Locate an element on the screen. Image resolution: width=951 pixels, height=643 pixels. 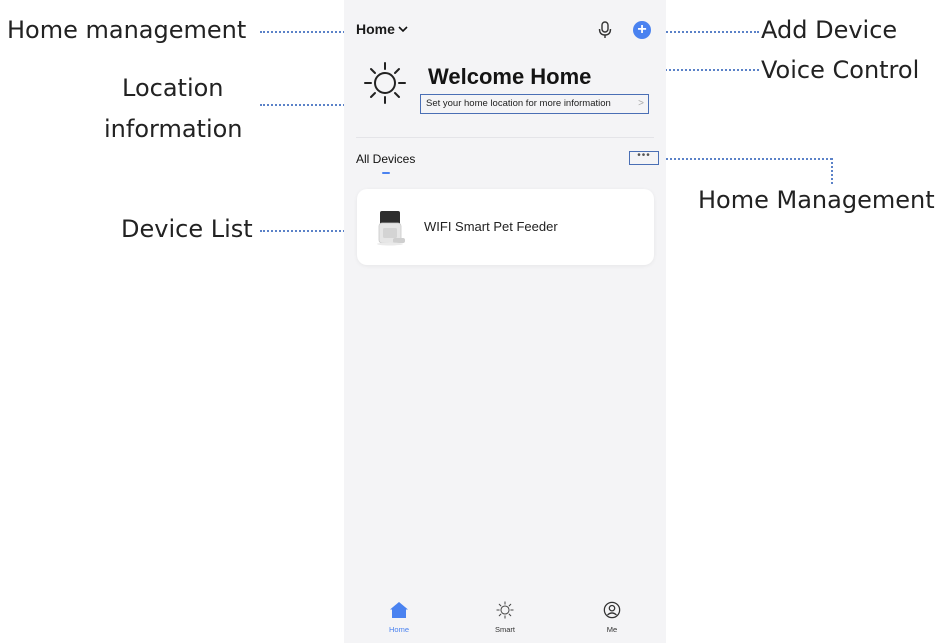
annotation-vline-home-management-right is located at coordinates (832, 171).